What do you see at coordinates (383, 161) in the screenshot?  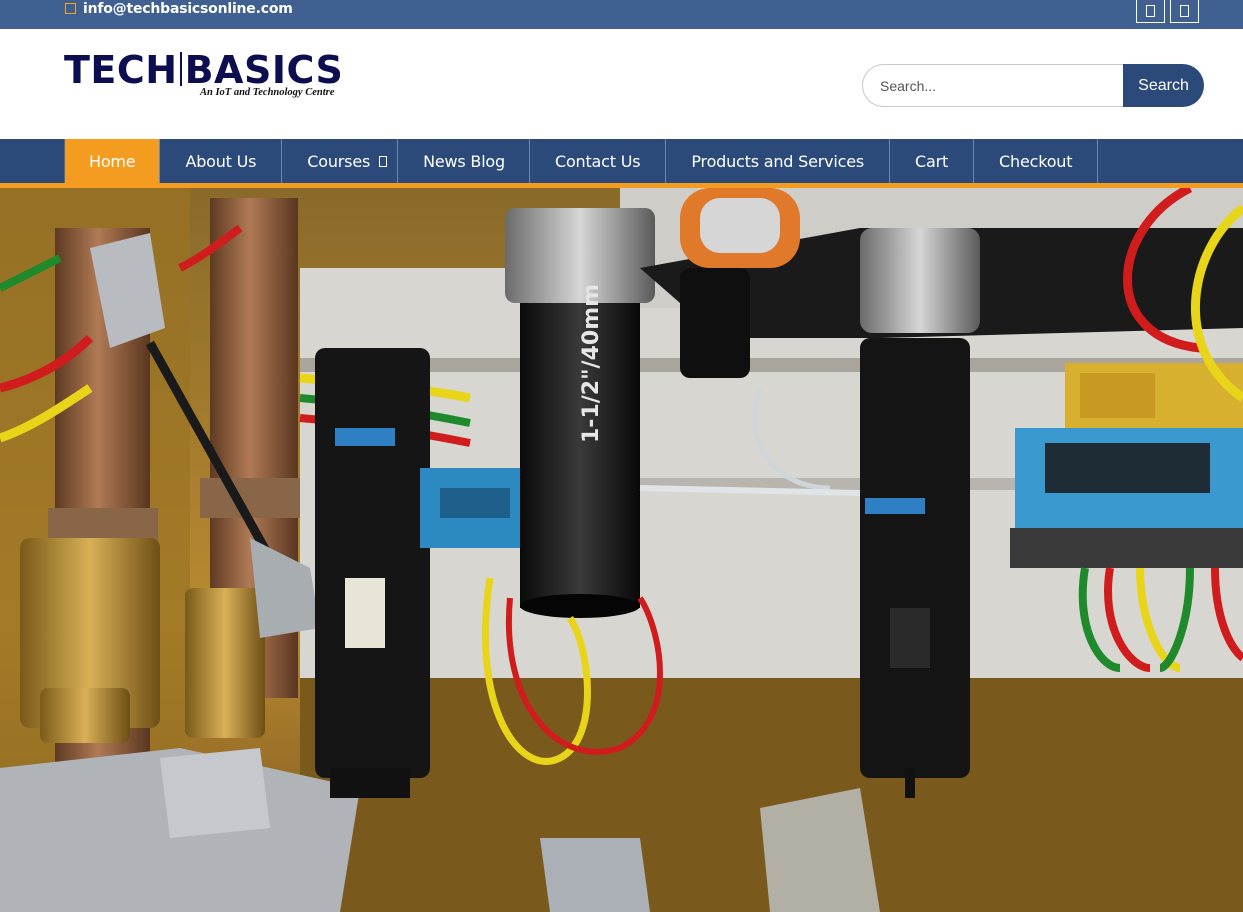 I see `chevron-down-icon` at bounding box center [383, 161].